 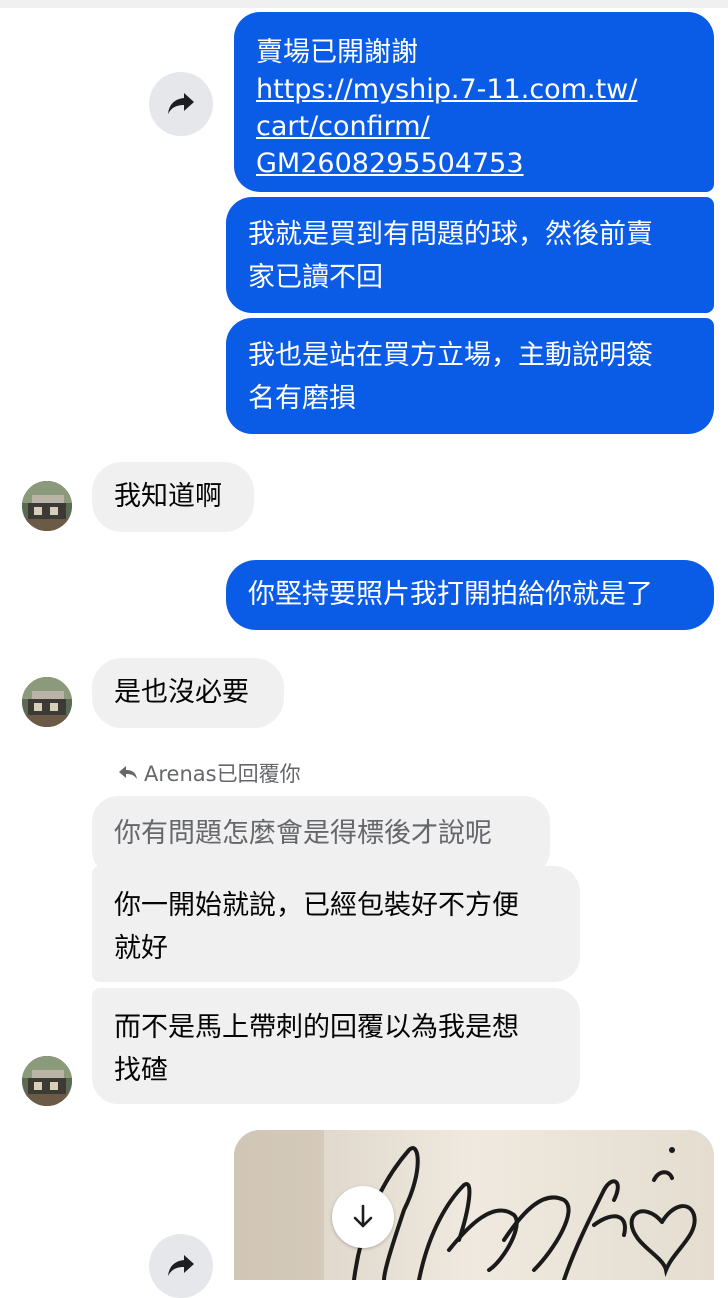 I want to click on signature-photo, so click(x=474, y=1205).